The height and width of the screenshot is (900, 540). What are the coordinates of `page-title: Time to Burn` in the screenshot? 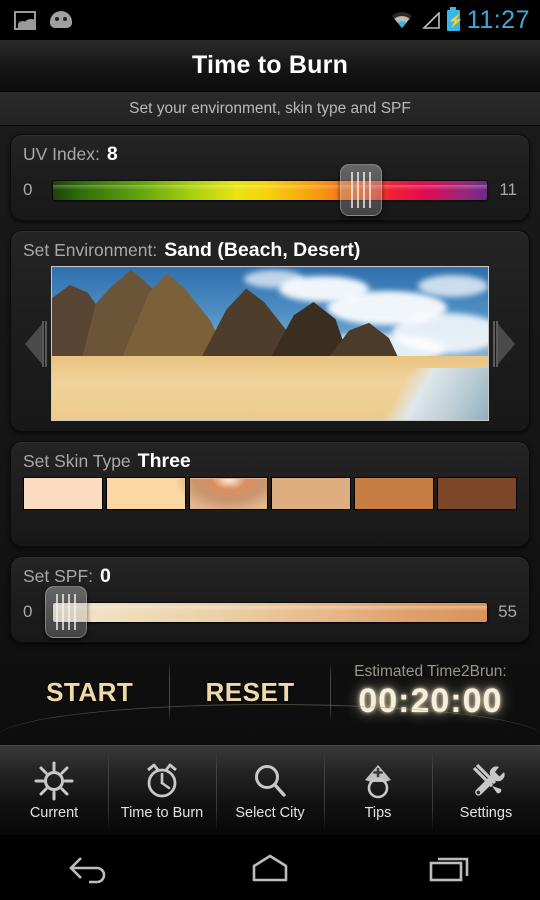 It's located at (270, 65).